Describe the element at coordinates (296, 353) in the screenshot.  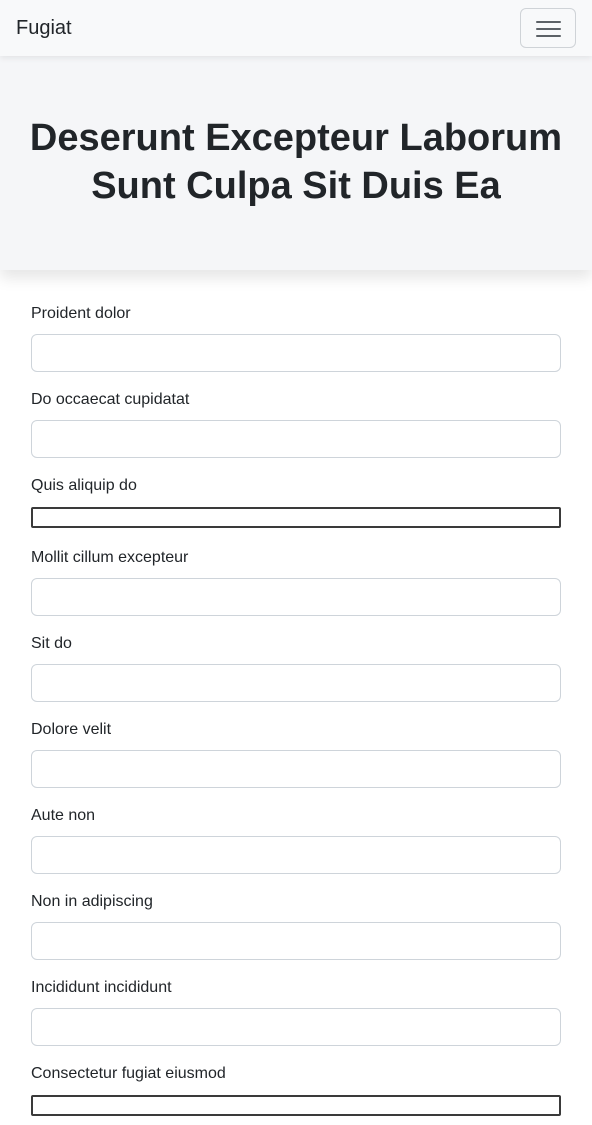
I see `proident-dolor-input` at that location.